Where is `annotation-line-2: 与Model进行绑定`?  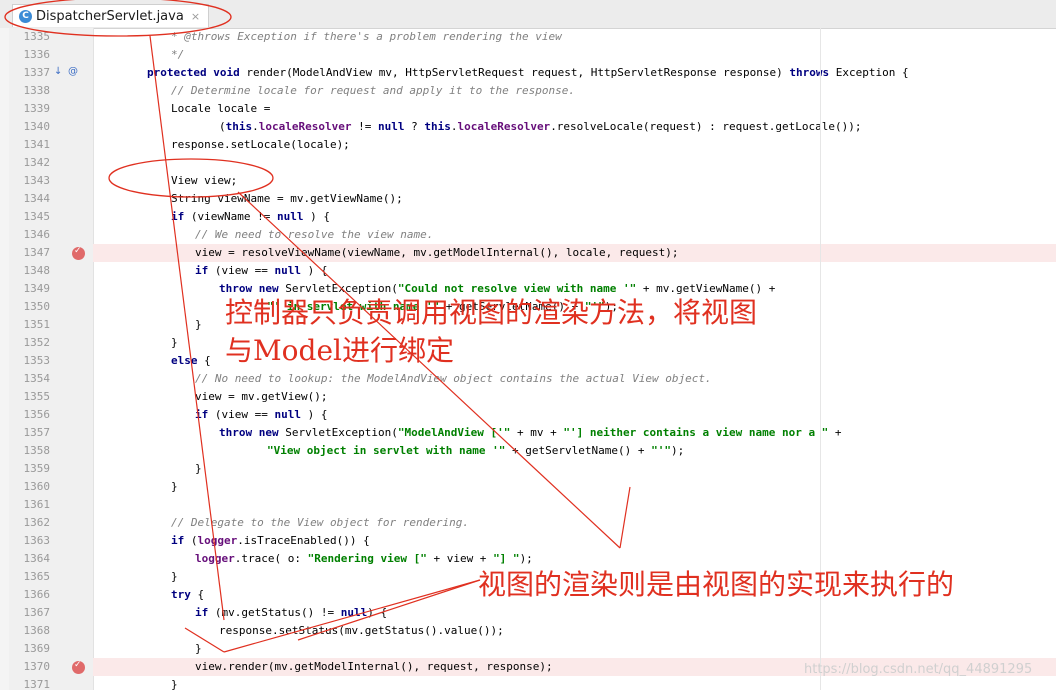
annotation-line-2: 与Model进行绑定 is located at coordinates (339, 350).